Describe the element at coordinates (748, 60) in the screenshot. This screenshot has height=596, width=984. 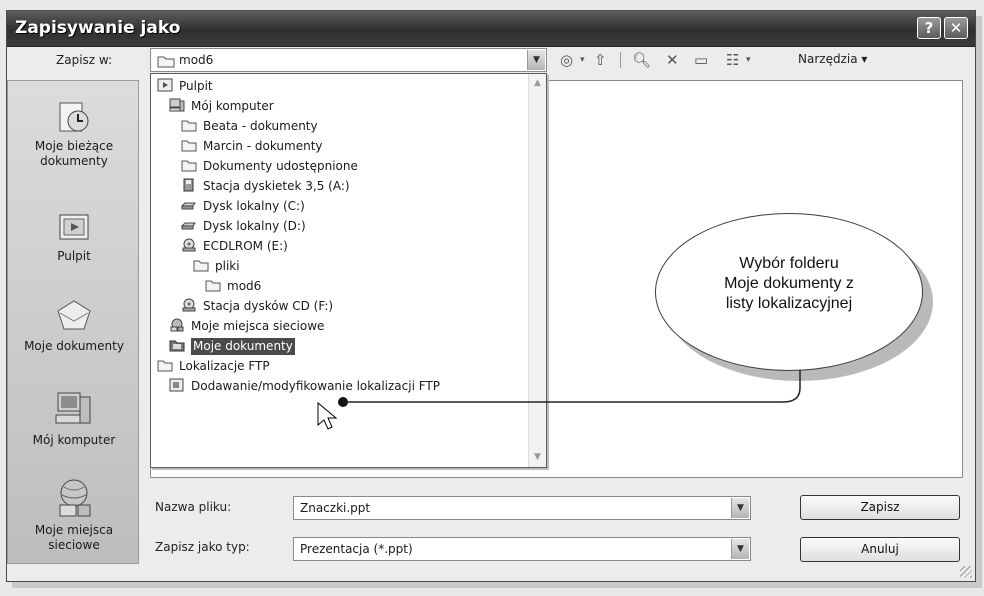
I see `views-dropdown-icon: ▾` at that location.